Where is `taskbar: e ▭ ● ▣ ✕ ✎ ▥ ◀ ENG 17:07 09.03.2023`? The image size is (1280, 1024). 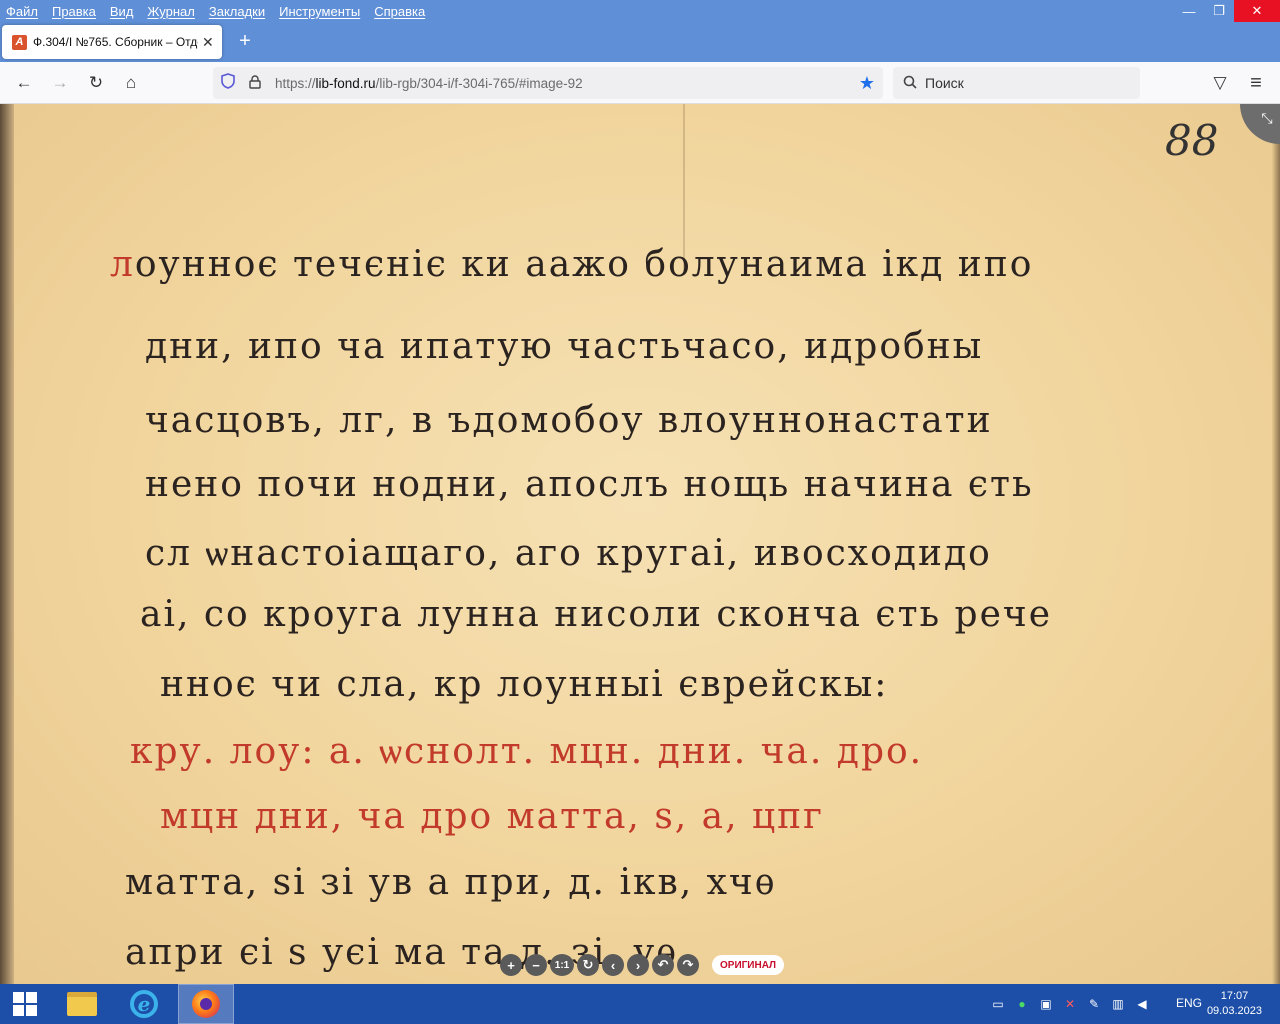 taskbar: e ▭ ● ▣ ✕ ✎ ▥ ◀ ENG 17:07 09.03.2023 is located at coordinates (640, 1004).